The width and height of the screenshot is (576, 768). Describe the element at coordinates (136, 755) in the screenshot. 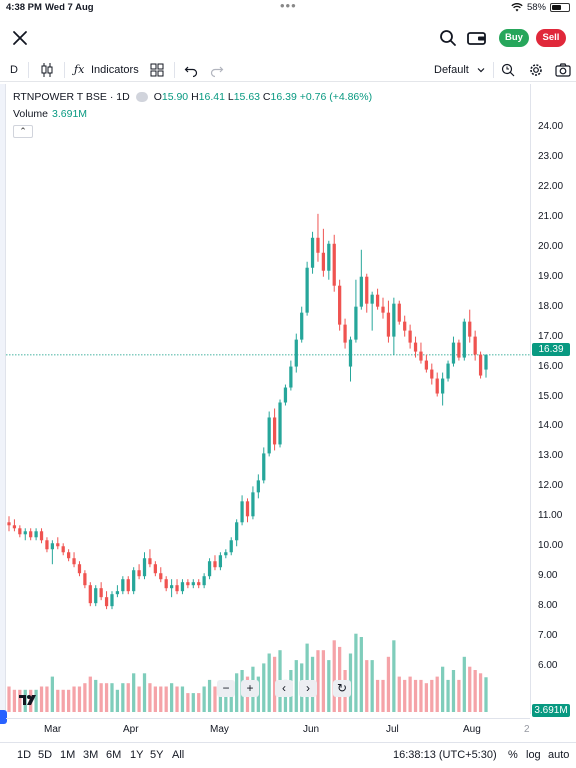

I see `range-button-1y: 1Y` at that location.